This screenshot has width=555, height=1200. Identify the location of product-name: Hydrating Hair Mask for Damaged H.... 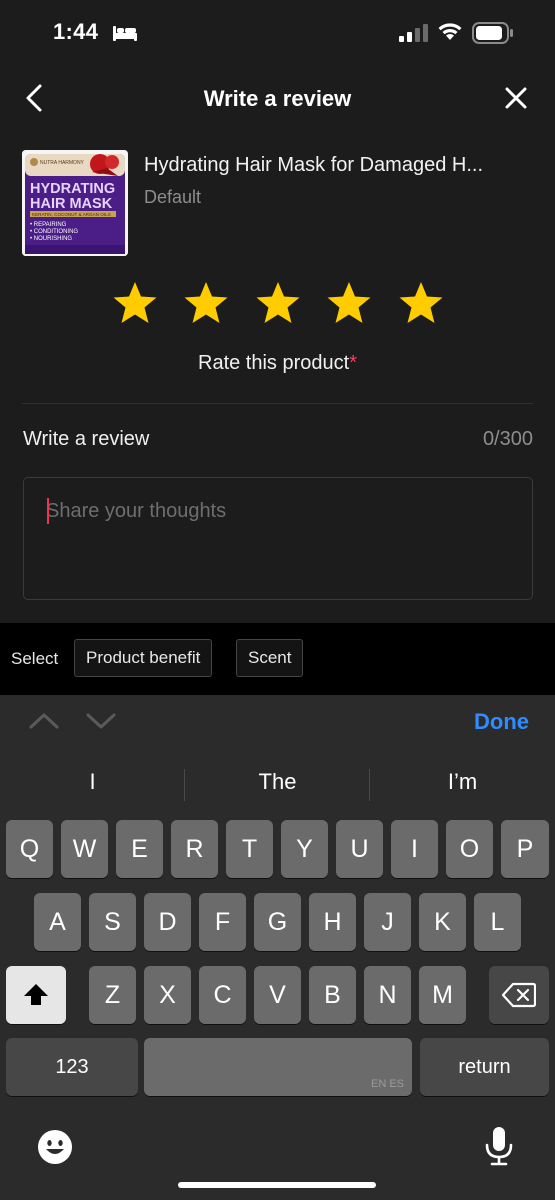
(314, 165).